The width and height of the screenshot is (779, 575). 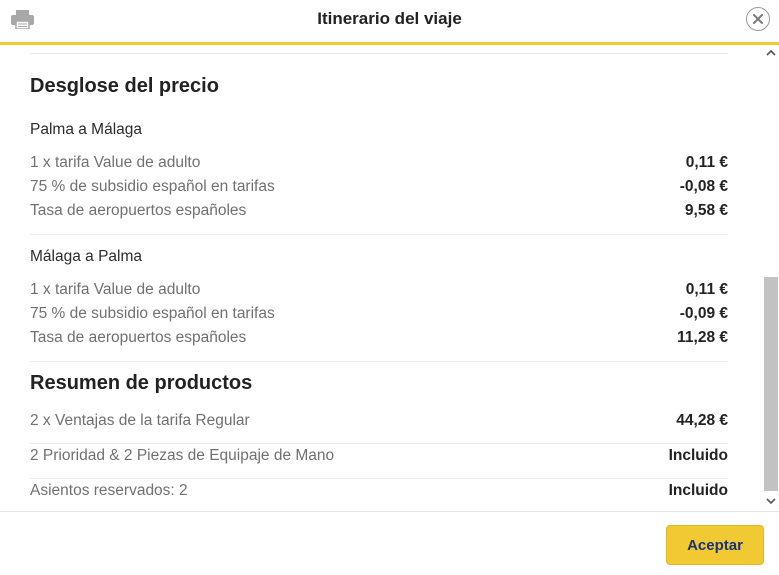 I want to click on segment-route-title: Palma a Málaga, so click(x=86, y=129).